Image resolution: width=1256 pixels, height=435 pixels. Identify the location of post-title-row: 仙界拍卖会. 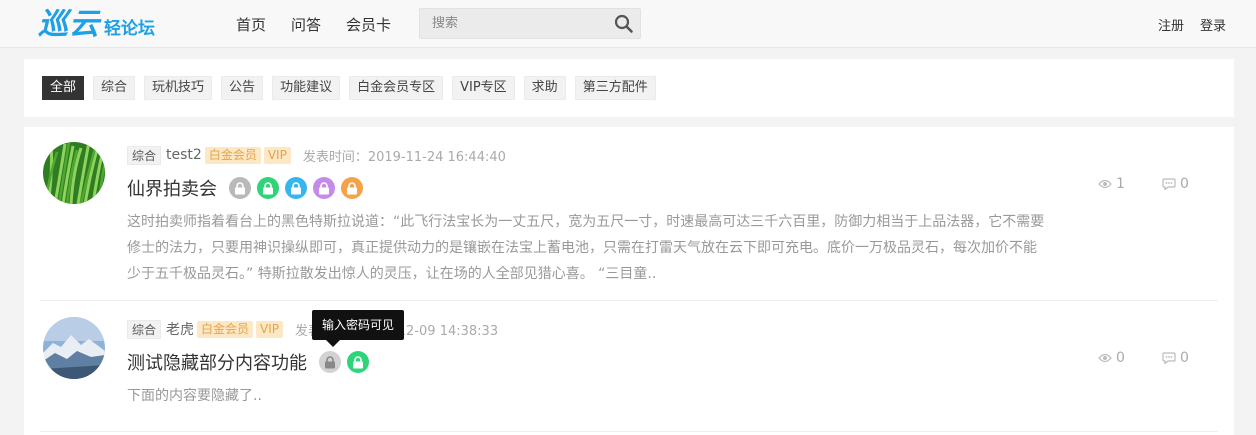
(245, 188).